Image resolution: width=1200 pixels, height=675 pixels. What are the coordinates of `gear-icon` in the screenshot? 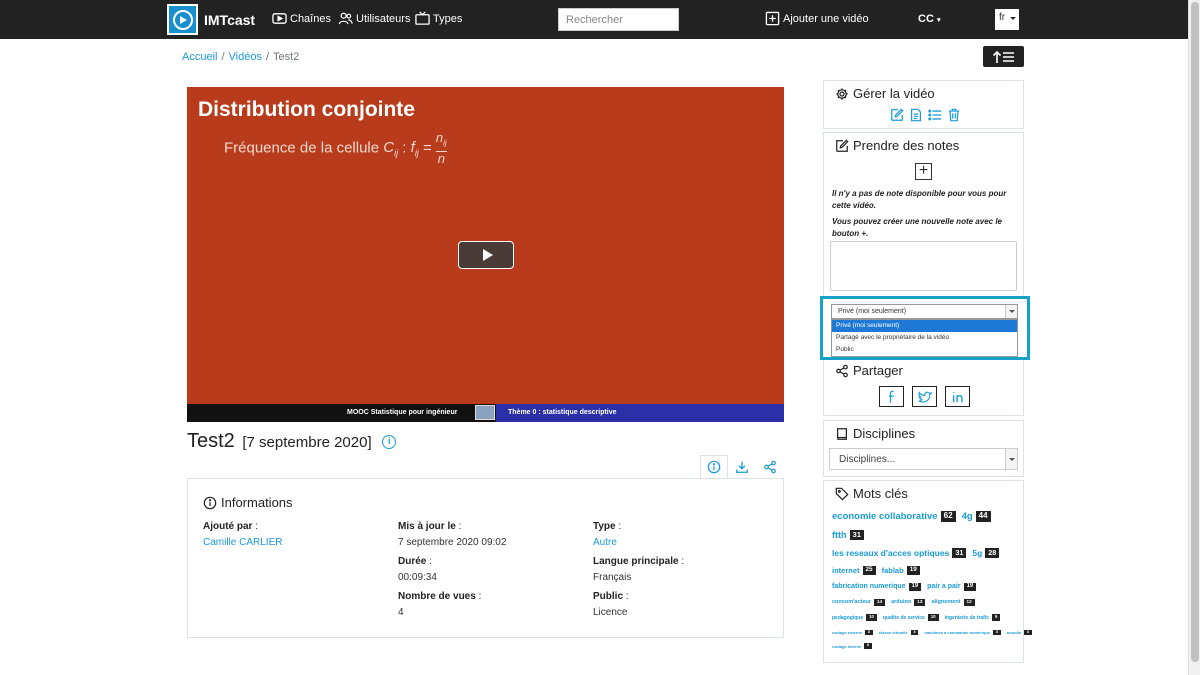 It's located at (842, 93).